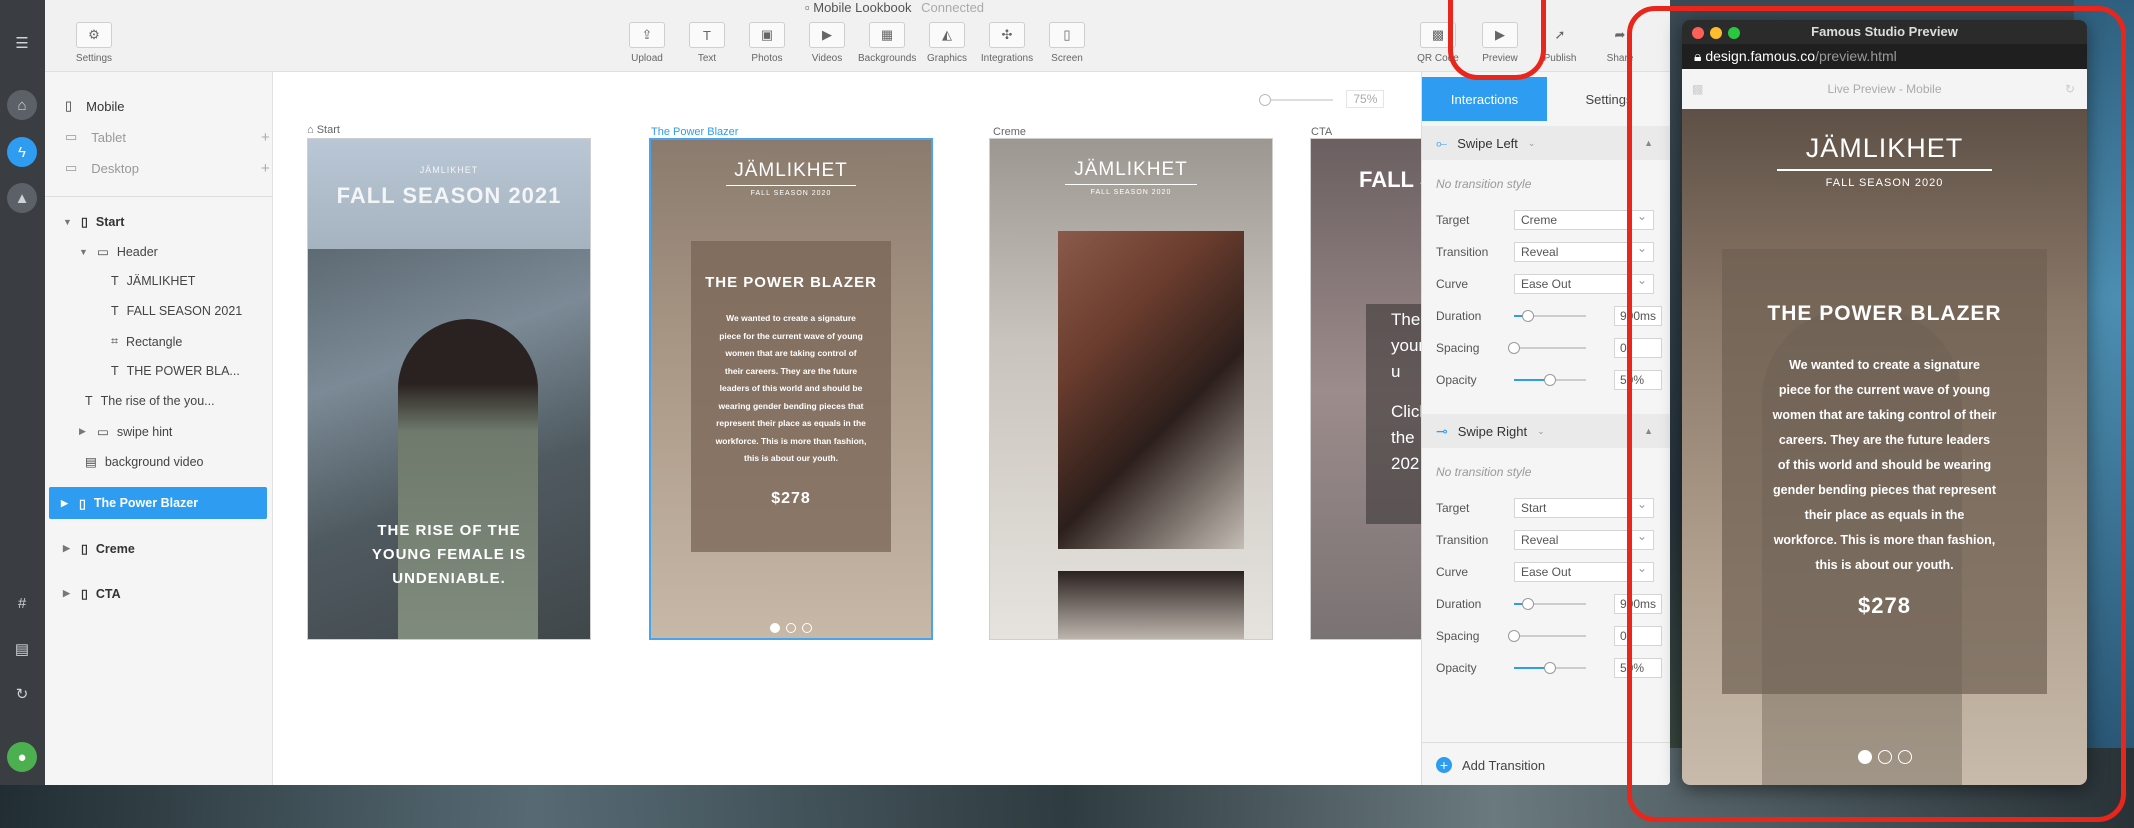 This screenshot has height=828, width=2134. Describe the element at coordinates (22, 152) in the screenshot. I see `lightning-icon: ϟ` at that location.